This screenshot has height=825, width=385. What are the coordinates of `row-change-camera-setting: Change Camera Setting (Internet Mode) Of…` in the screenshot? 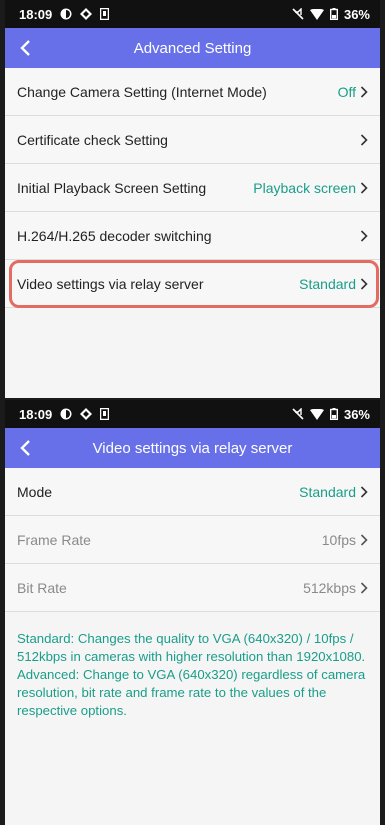 It's located at (192, 92).